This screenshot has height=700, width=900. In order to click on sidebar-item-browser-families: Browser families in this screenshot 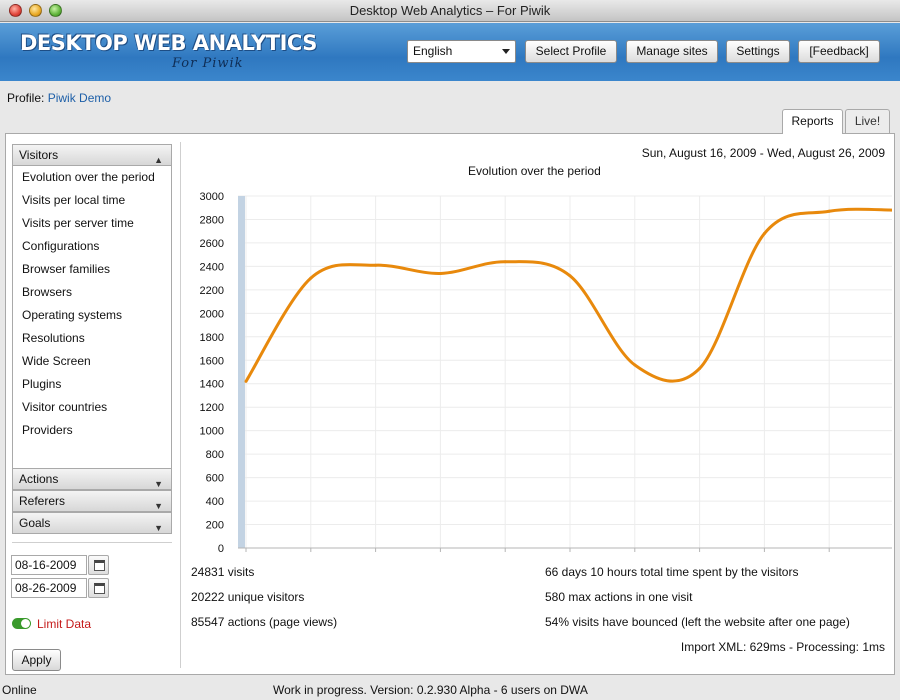, I will do `click(92, 271)`.